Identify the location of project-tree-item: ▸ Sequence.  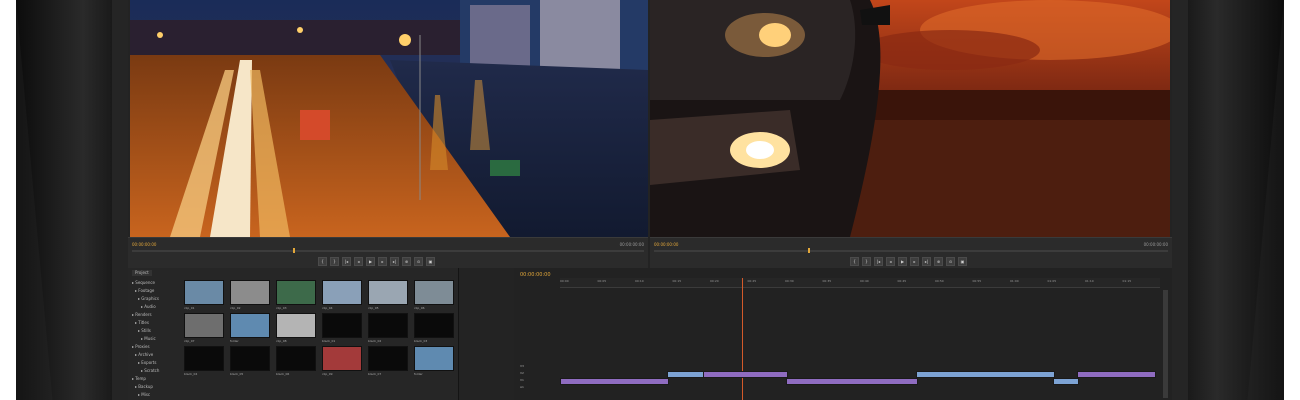
(156, 284).